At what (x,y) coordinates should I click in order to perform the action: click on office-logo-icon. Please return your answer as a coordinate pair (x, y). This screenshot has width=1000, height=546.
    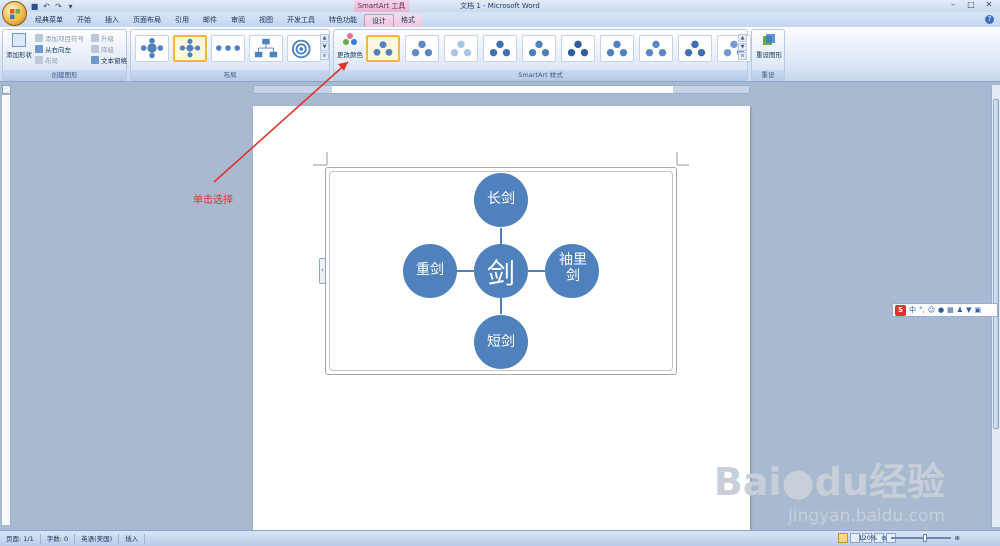
    Looking at the image, I should click on (15, 14).